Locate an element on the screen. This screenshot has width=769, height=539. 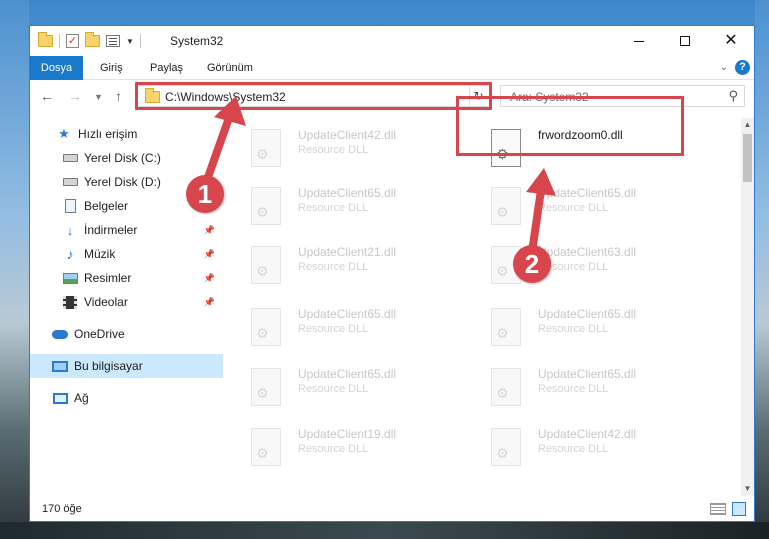
file-item: UpdateClient19.dll Resource DLL is located at coordinates (344, 447).